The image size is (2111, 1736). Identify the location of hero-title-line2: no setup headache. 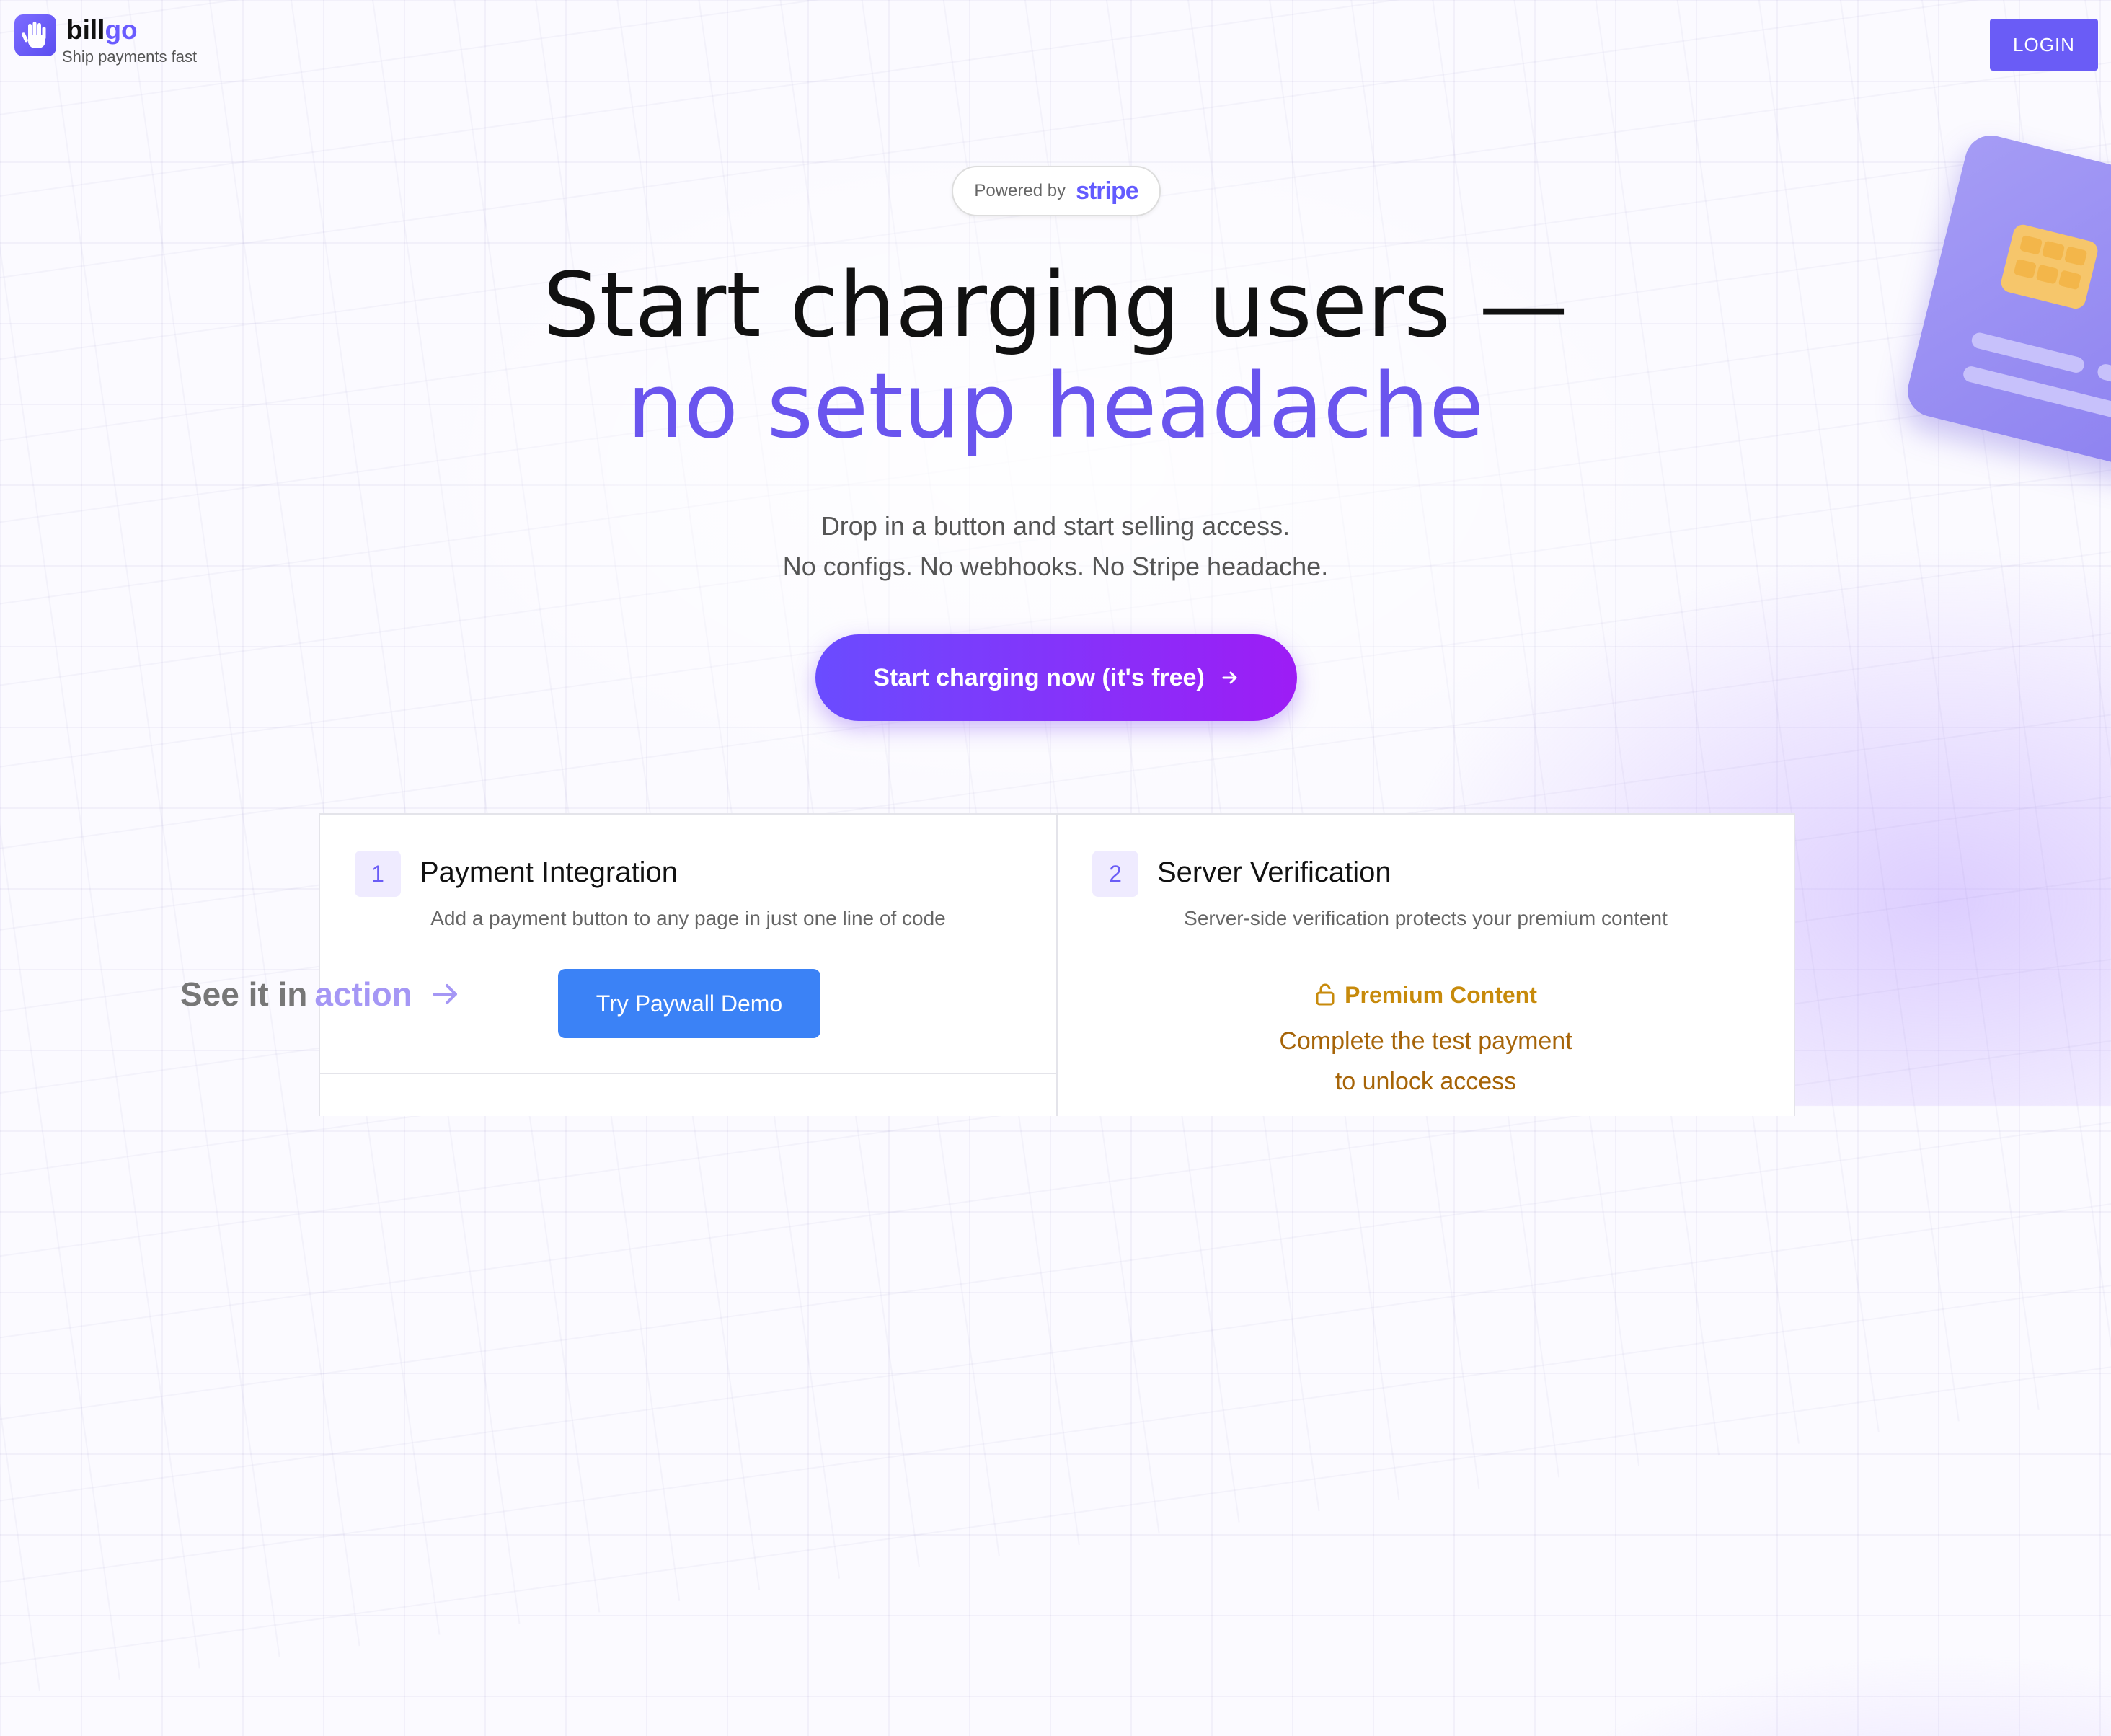
(1055, 407).